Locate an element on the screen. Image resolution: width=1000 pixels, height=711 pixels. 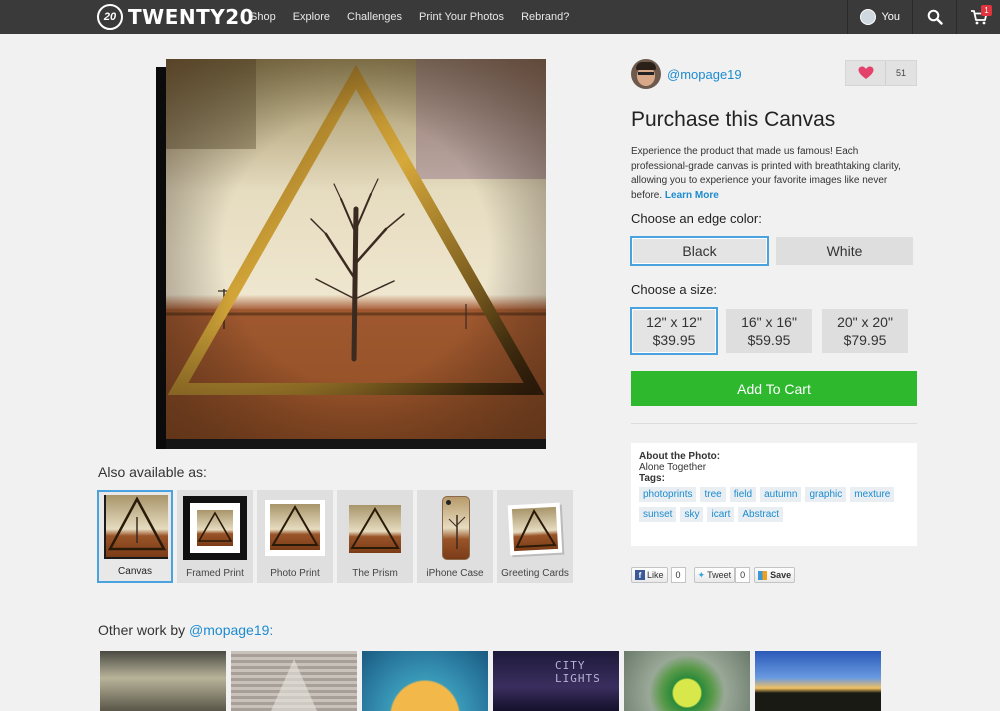
twitter-icon: ✦ is located at coordinates (701, 574).